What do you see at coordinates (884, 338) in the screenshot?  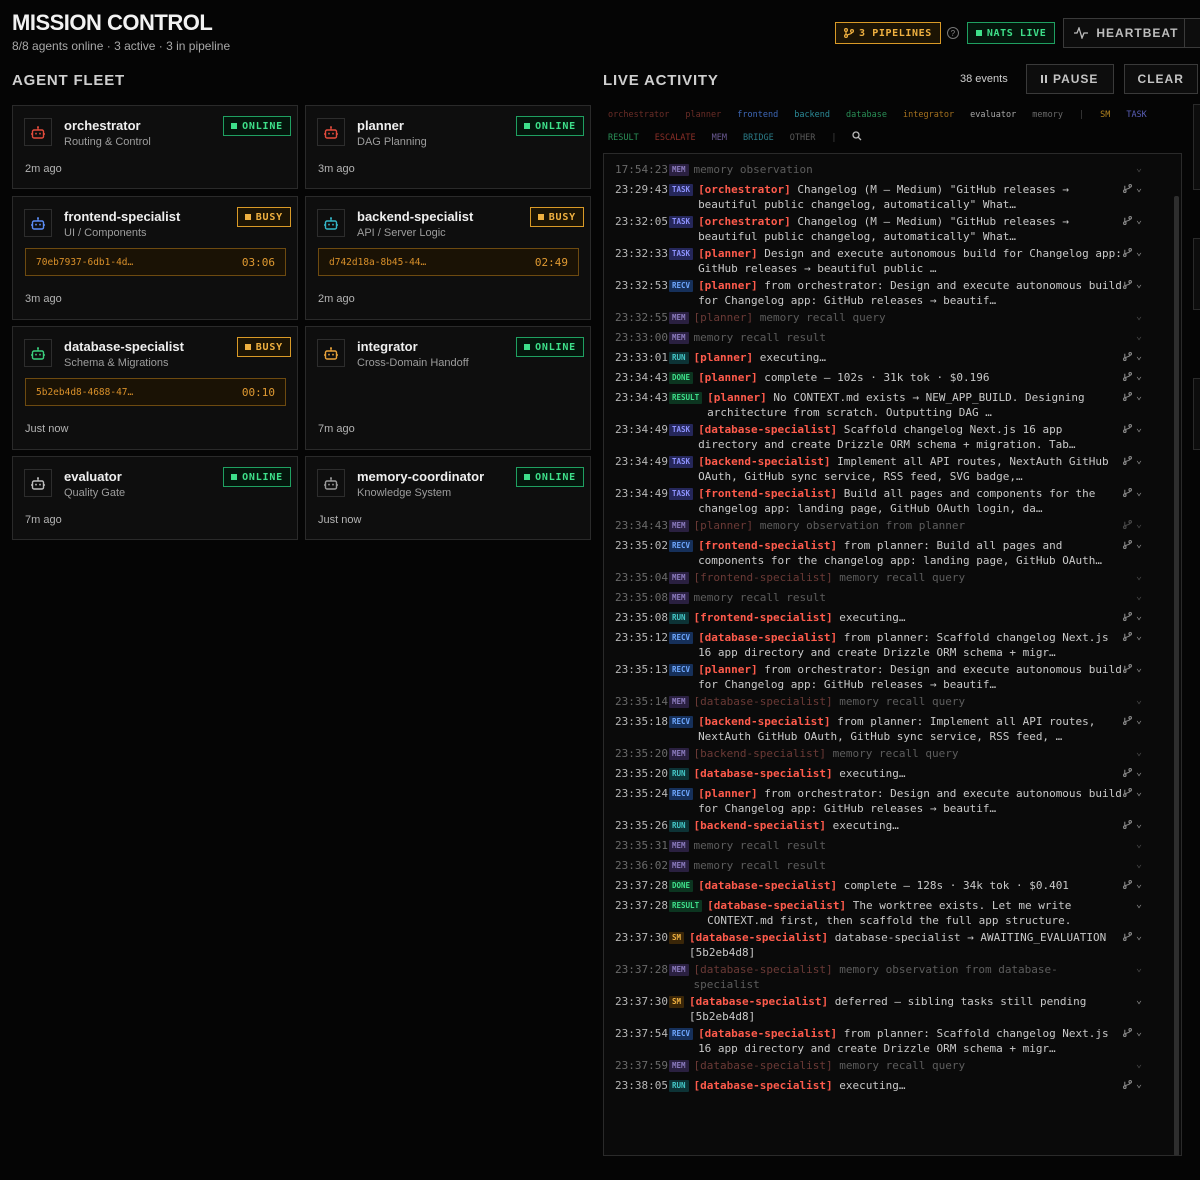 I see `log-row: 23:33:00 MEM memory recall result ⌄` at bounding box center [884, 338].